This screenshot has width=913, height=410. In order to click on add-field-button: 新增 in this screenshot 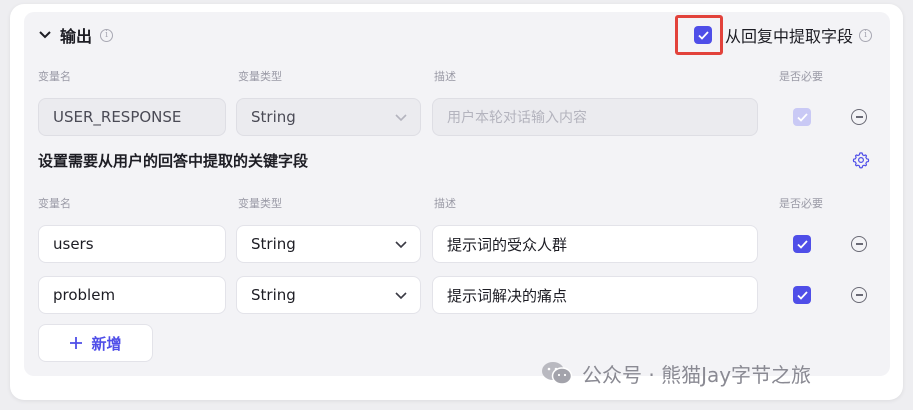, I will do `click(95, 343)`.